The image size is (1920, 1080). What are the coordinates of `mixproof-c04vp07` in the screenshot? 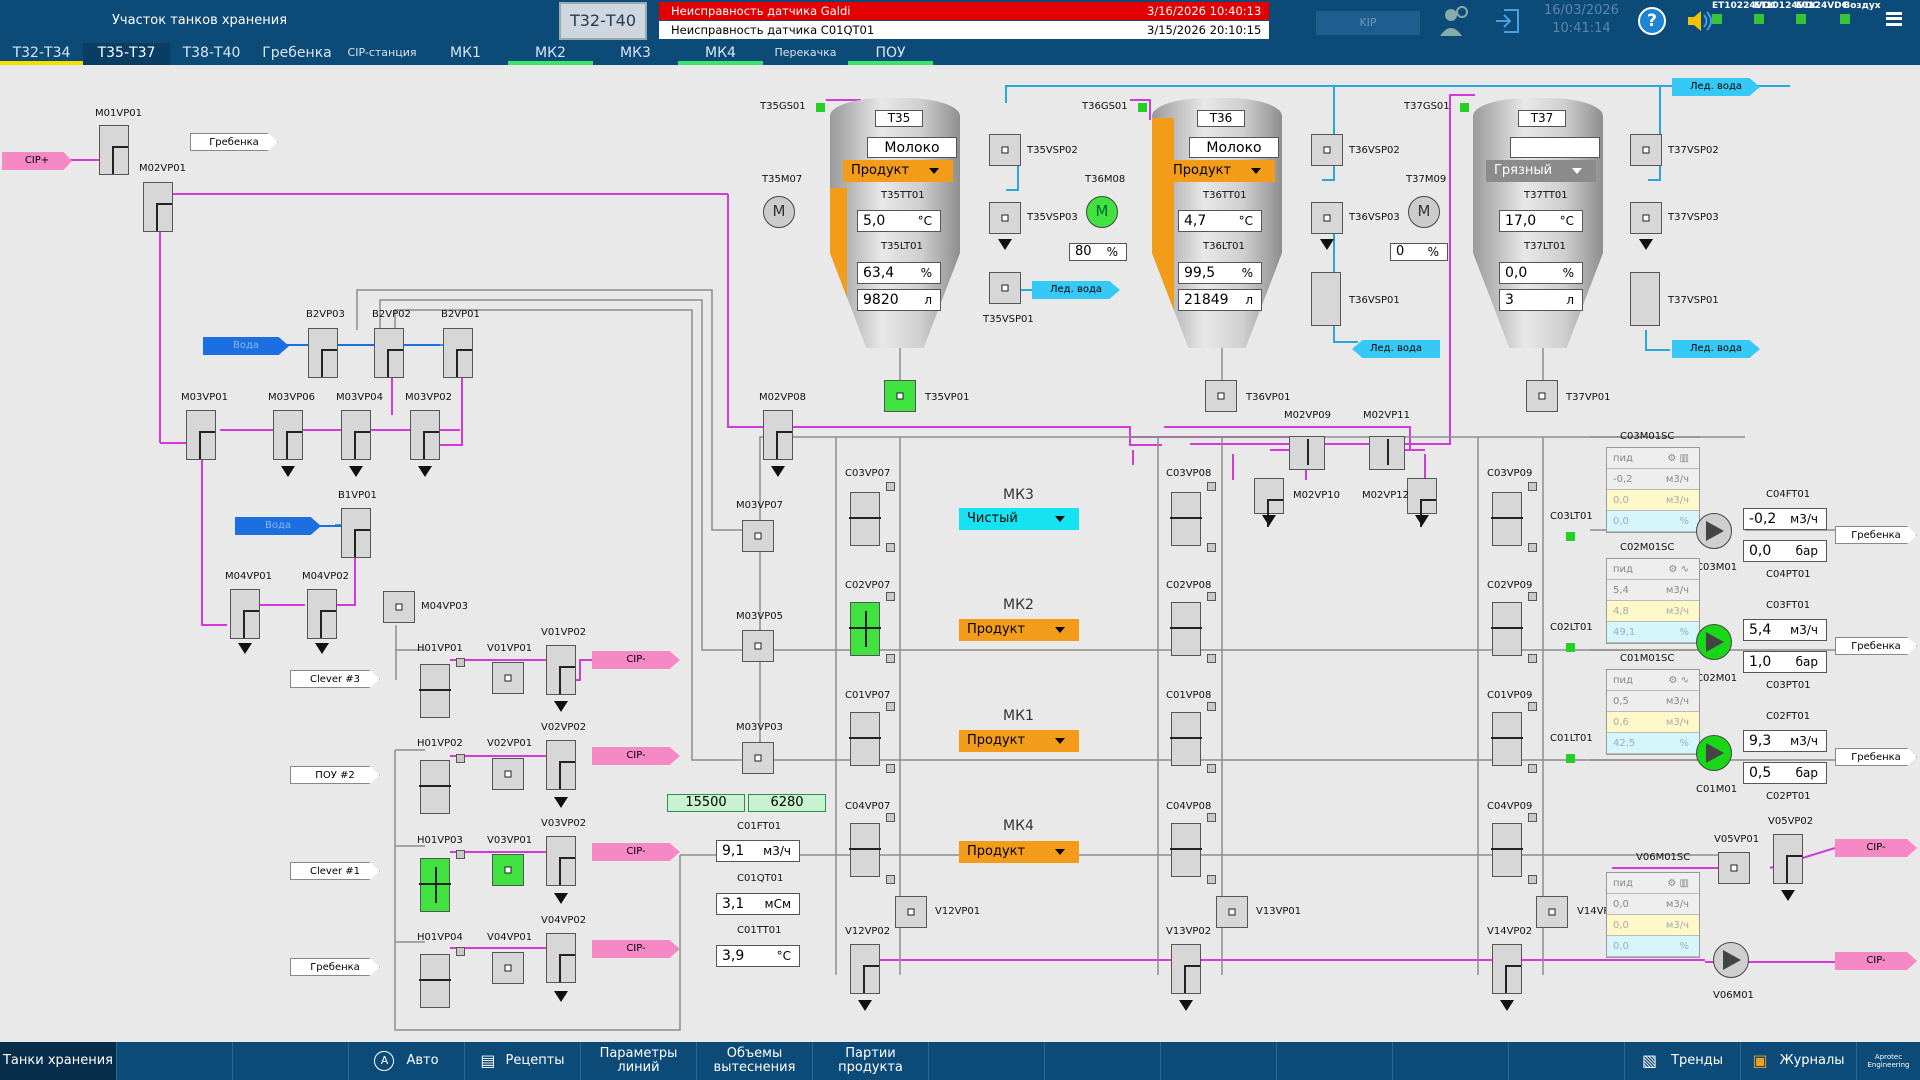 It's located at (865, 850).